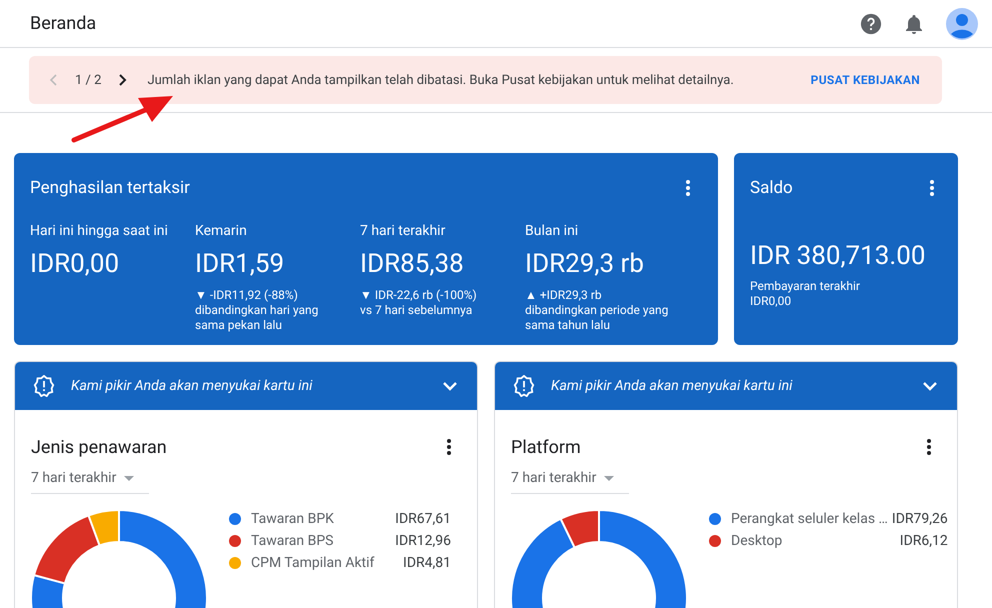  What do you see at coordinates (585, 264) in the screenshot?
I see `metric-value: IDR29,3 rb` at bounding box center [585, 264].